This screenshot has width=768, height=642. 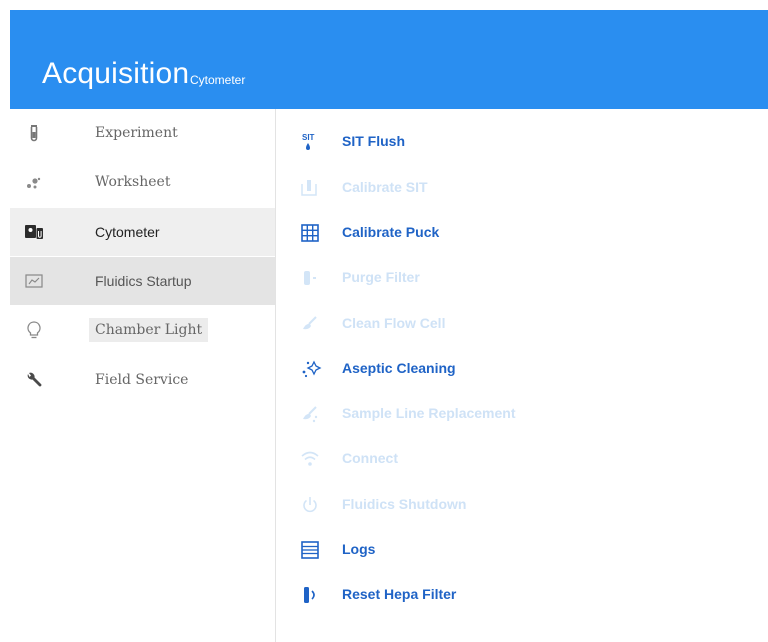 I want to click on sidebar-item-label: Chamber Light, so click(x=149, y=330).